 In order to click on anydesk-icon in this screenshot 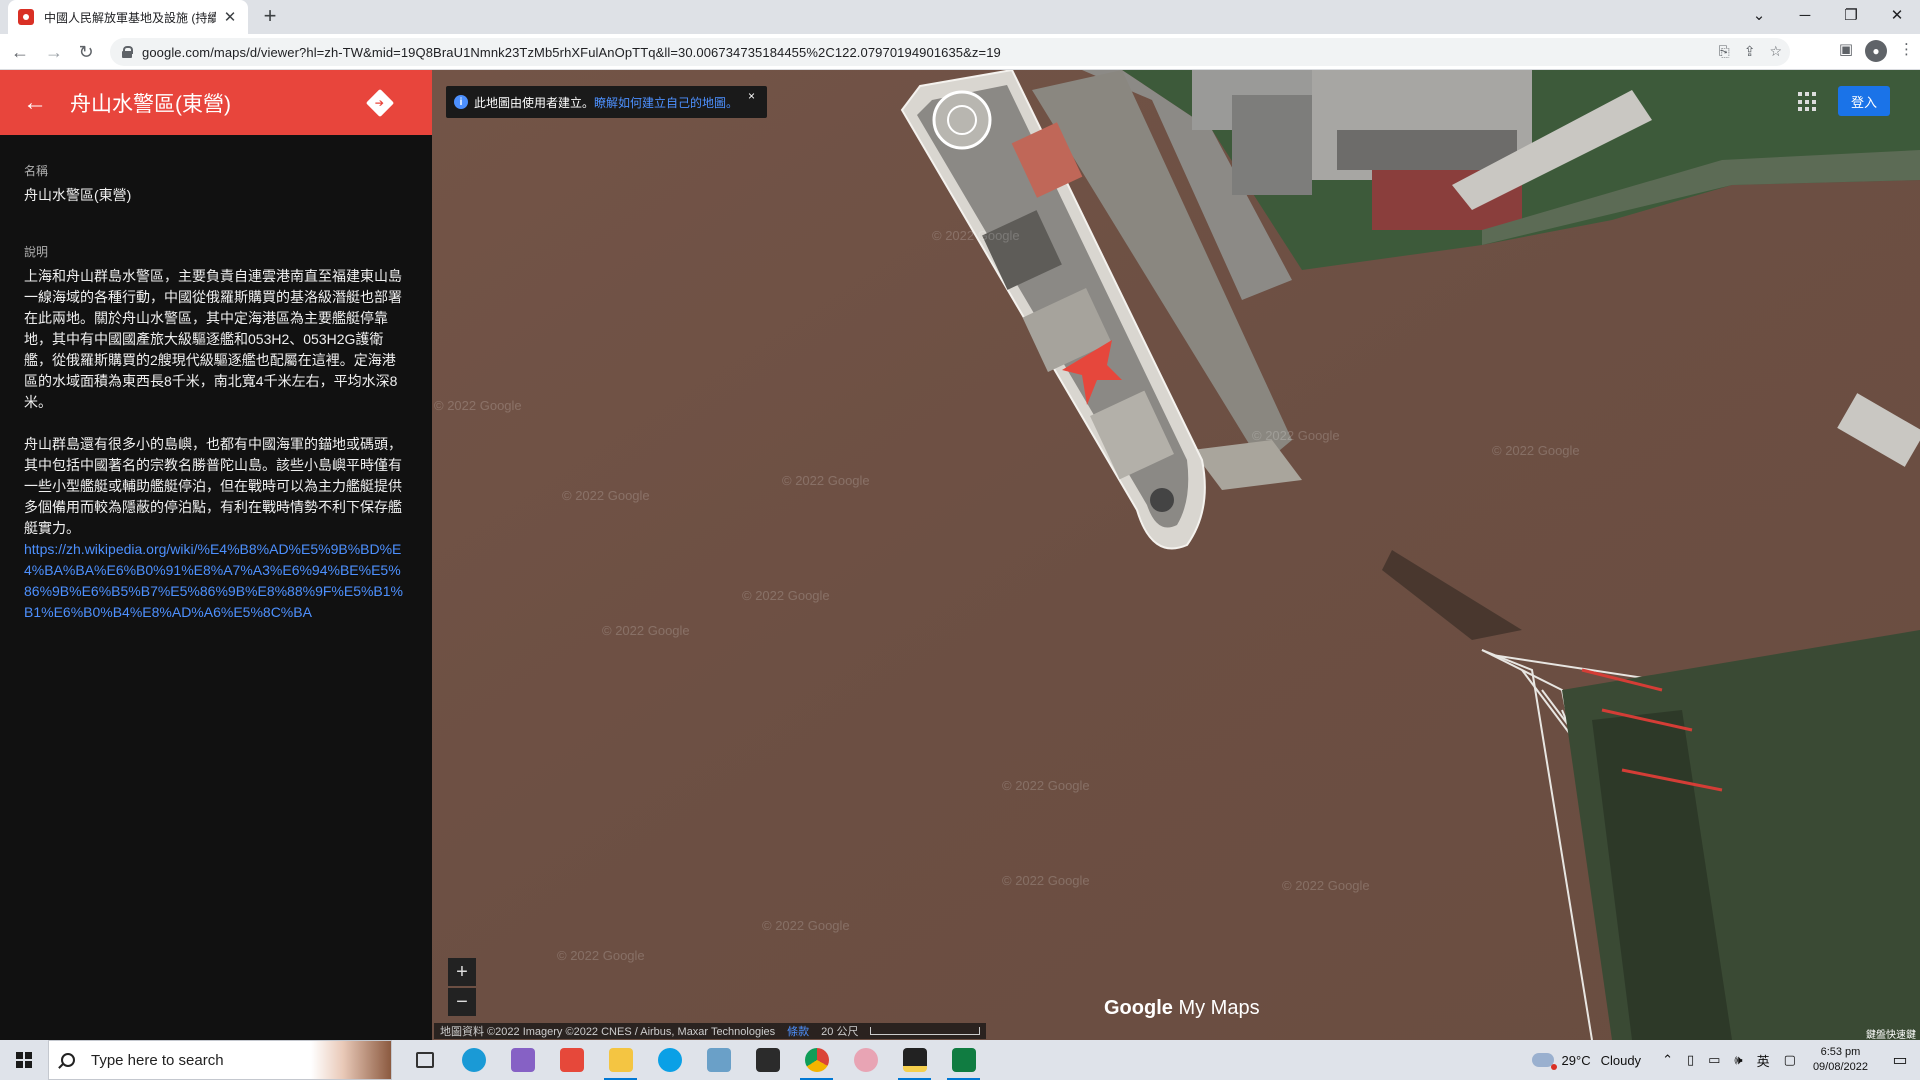, I will do `click(571, 1060)`.